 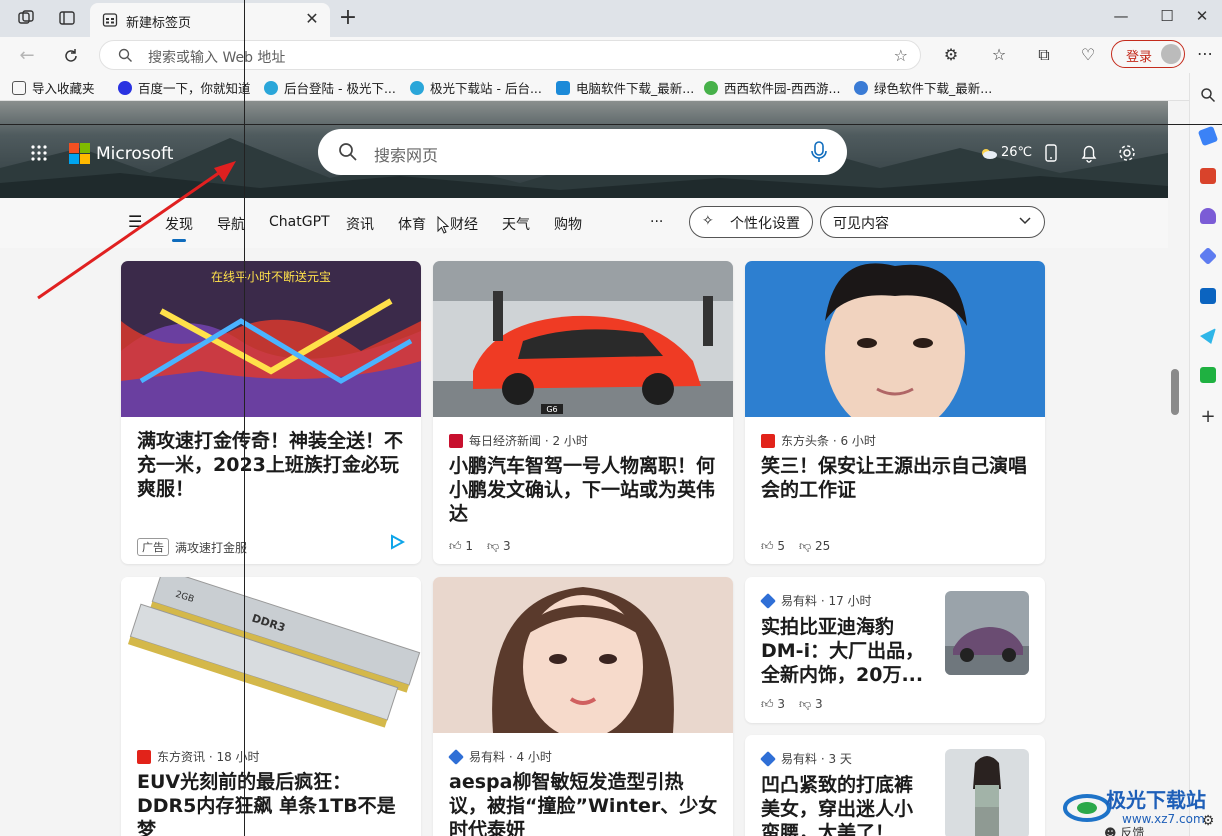 I want to click on more-menu-icon: ⋯, so click(x=1205, y=54).